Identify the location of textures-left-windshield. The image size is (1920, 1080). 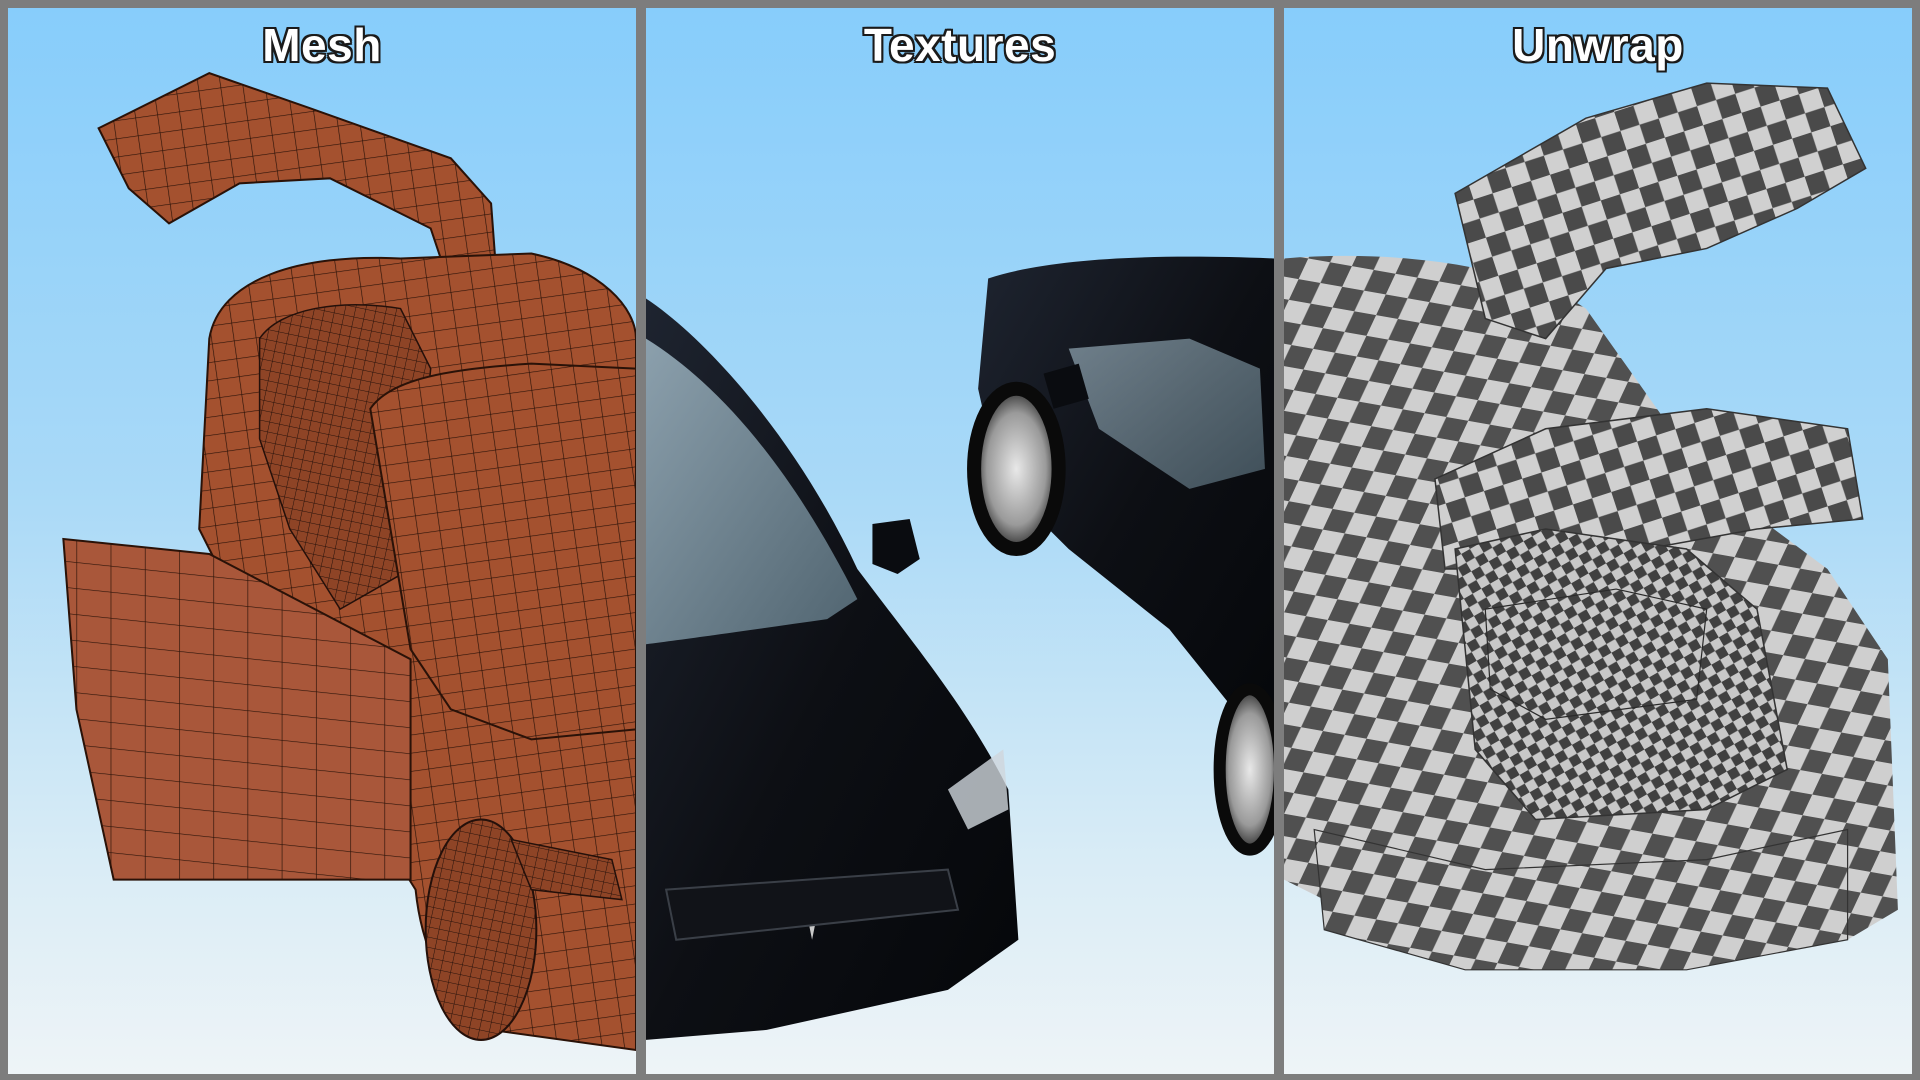
(752, 491).